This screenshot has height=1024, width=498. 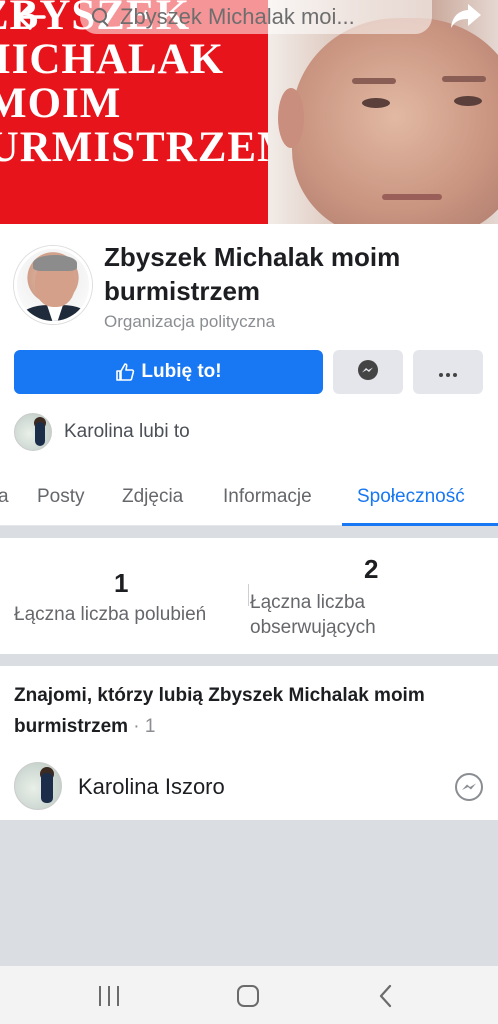 What do you see at coordinates (53, 285) in the screenshot?
I see `profile-avatar` at bounding box center [53, 285].